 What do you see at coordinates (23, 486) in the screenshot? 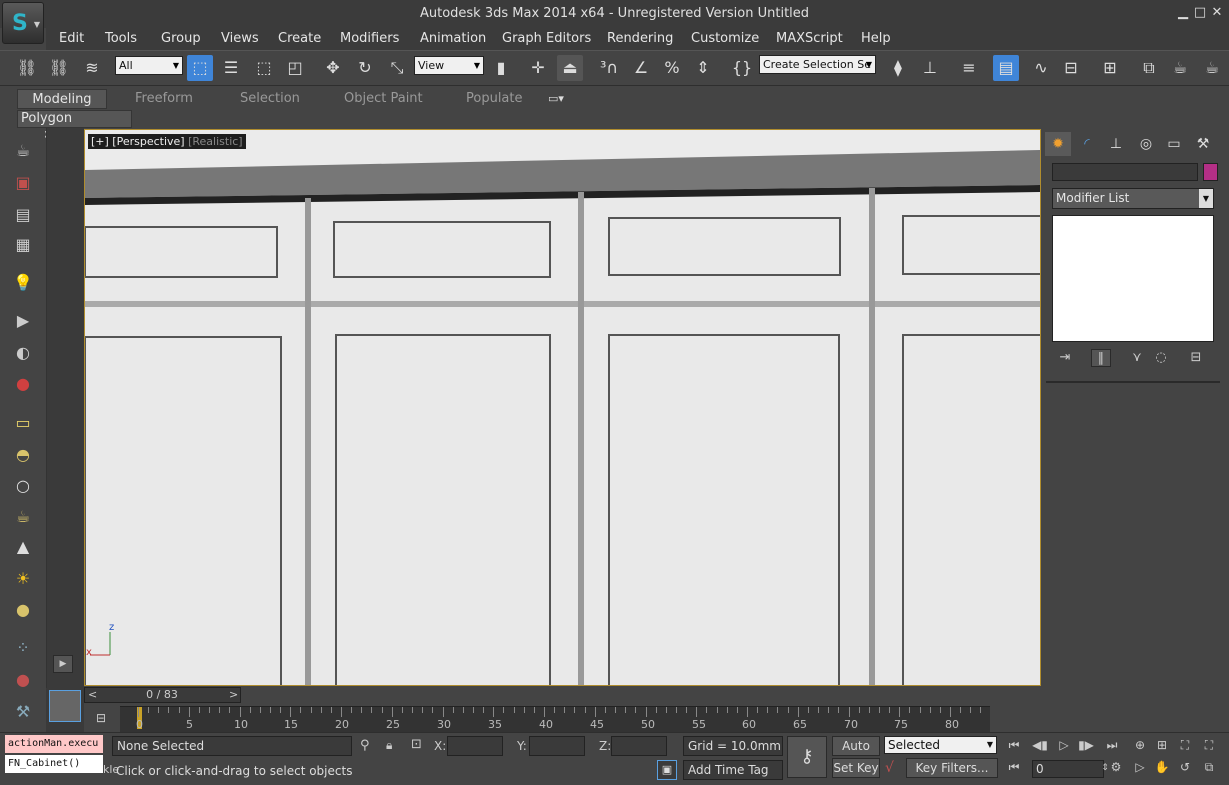
I see `sphere-icon: ○` at bounding box center [23, 486].